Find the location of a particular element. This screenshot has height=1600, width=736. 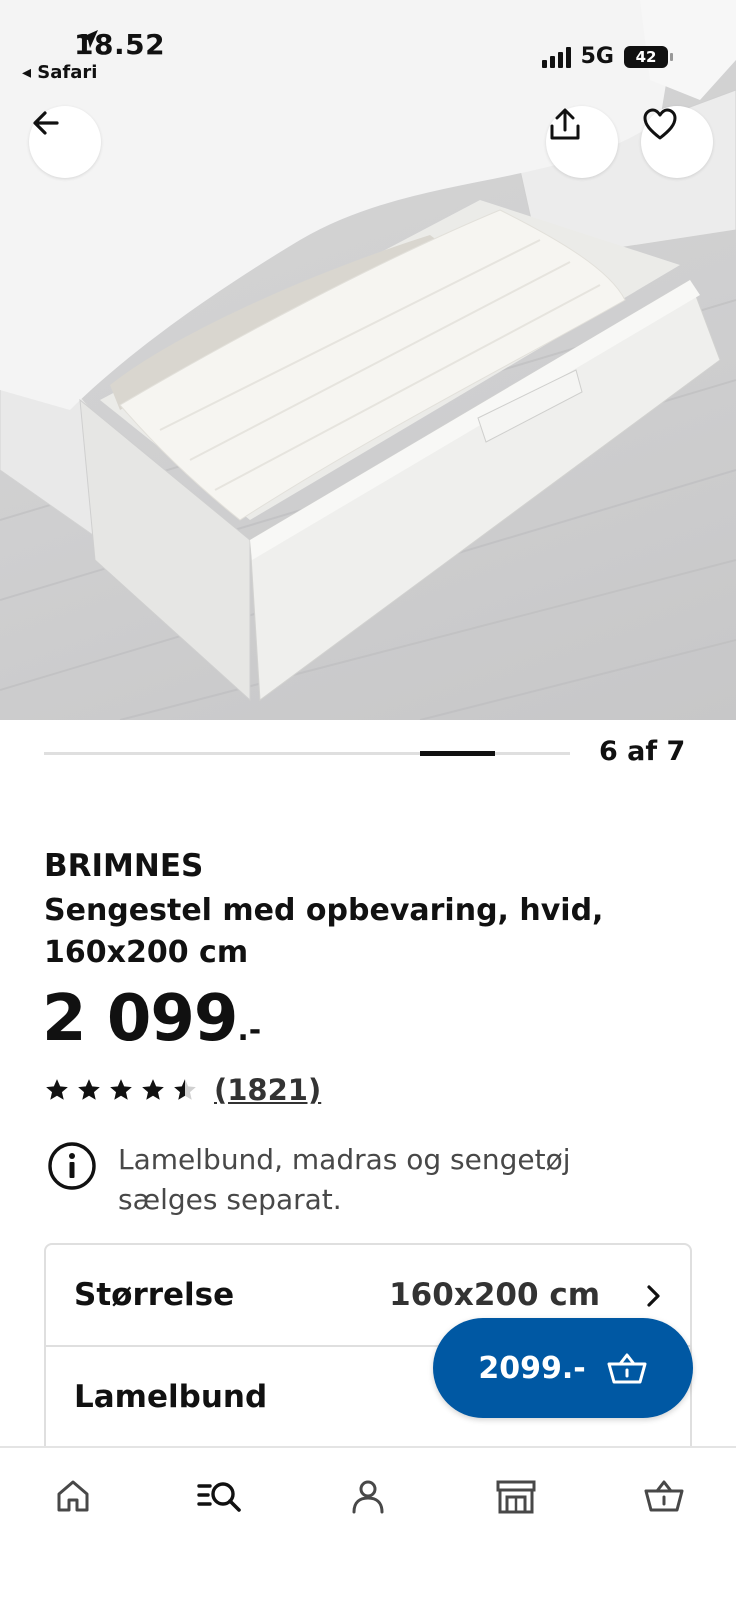

size-label: Størrelse is located at coordinates (154, 1295).